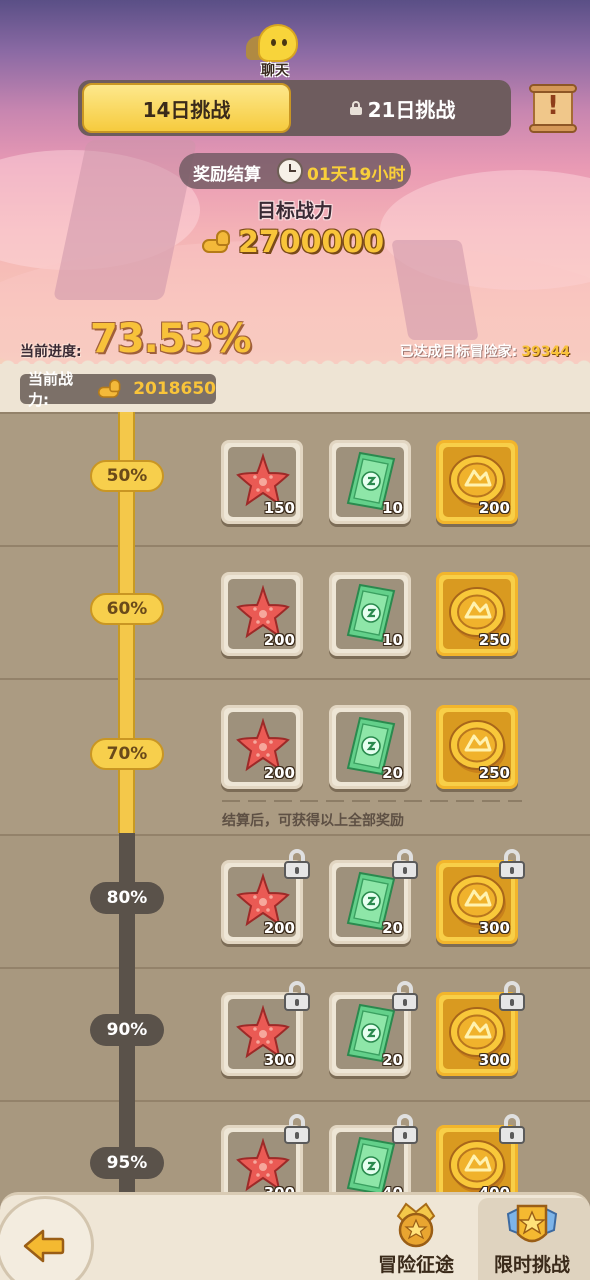 Image resolution: width=590 pixels, height=1280 pixels. I want to click on current-power: 当前战力: 2018650, so click(118, 389).